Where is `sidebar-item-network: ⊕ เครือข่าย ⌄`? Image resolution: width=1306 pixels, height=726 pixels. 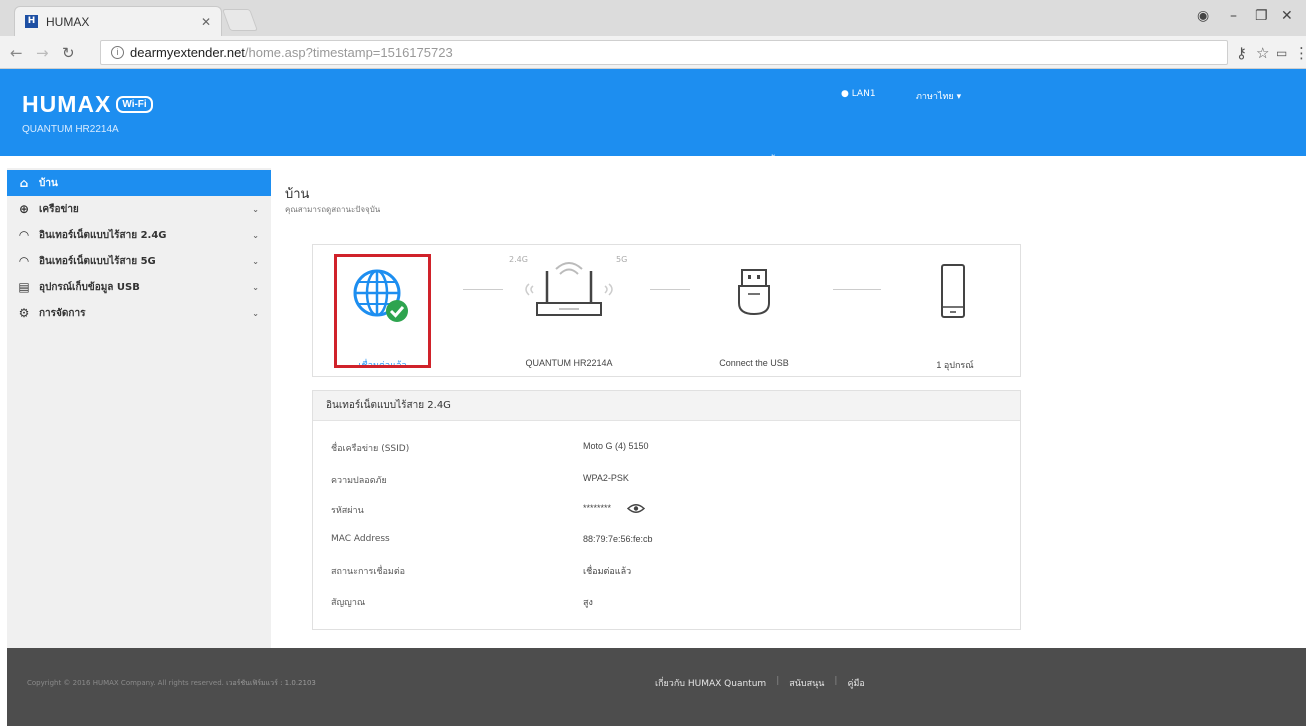
sidebar-item-network: ⊕ เครือข่าย ⌄ is located at coordinates (139, 209).